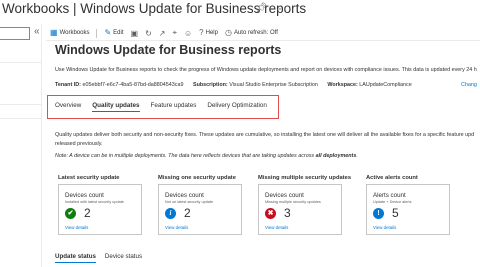 Image resolution: width=480 pixels, height=267 pixels. Describe the element at coordinates (378, 213) in the screenshot. I see `warning-circle-icon: !` at that location.